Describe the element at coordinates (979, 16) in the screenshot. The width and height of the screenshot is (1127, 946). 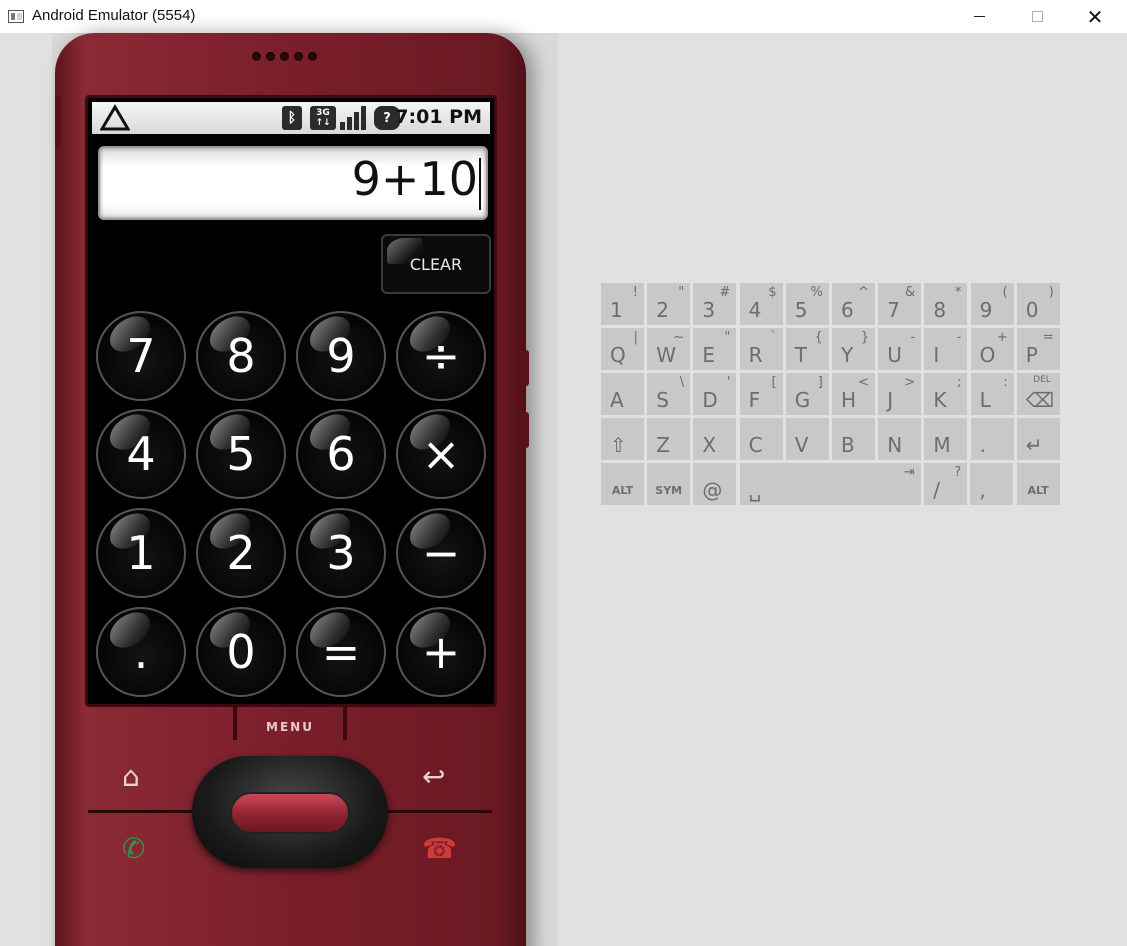
I see `minimize-button` at that location.